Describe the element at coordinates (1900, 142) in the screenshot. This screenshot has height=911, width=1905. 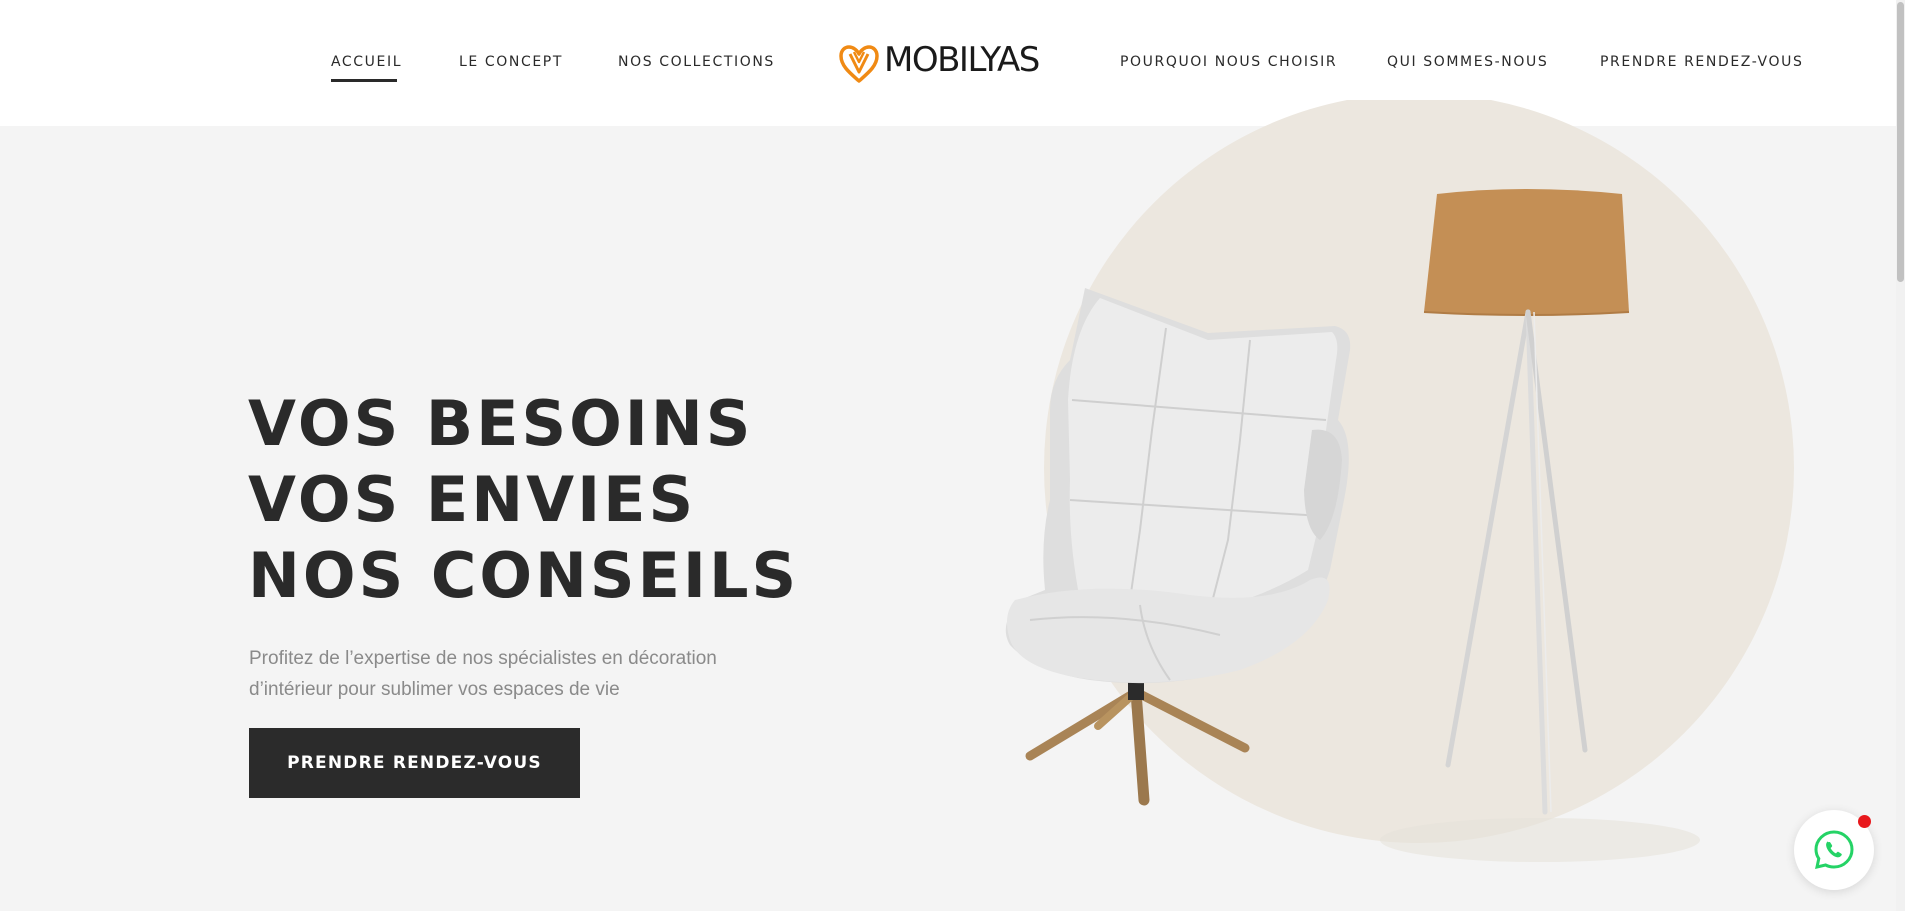
I see `scrollbar-thumb` at that location.